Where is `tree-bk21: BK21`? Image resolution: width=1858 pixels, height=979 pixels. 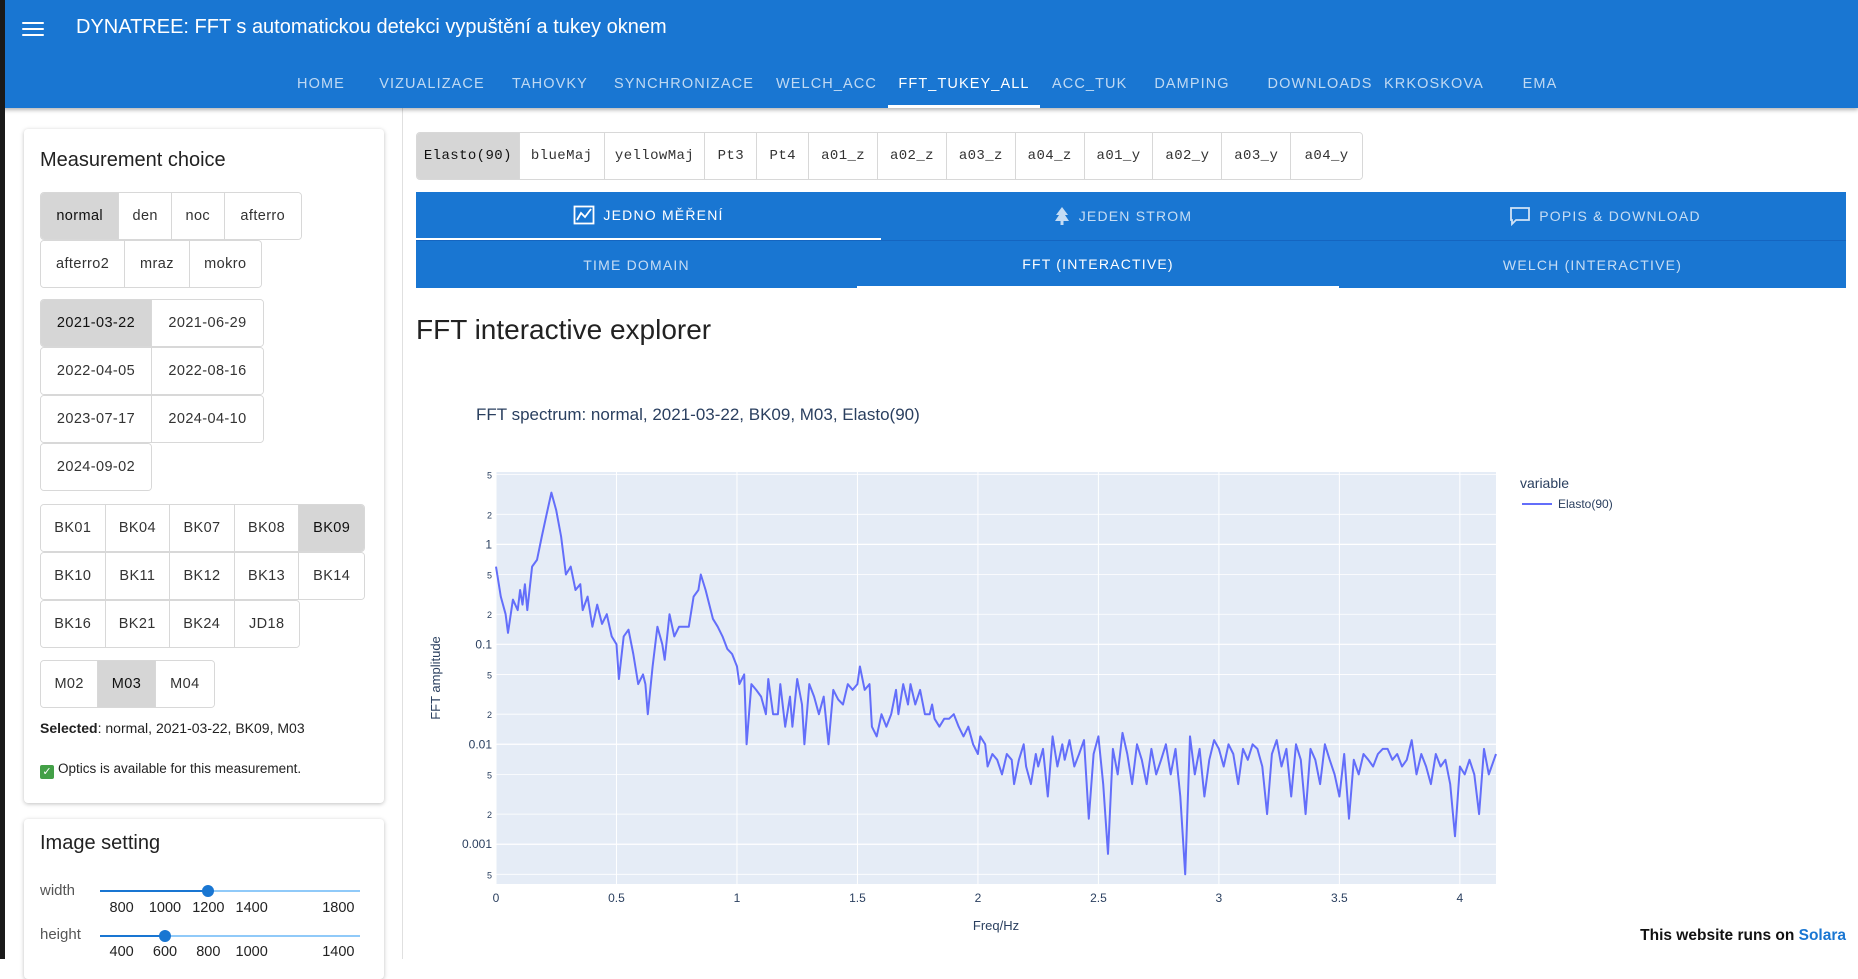 tree-bk21: BK21 is located at coordinates (137, 624).